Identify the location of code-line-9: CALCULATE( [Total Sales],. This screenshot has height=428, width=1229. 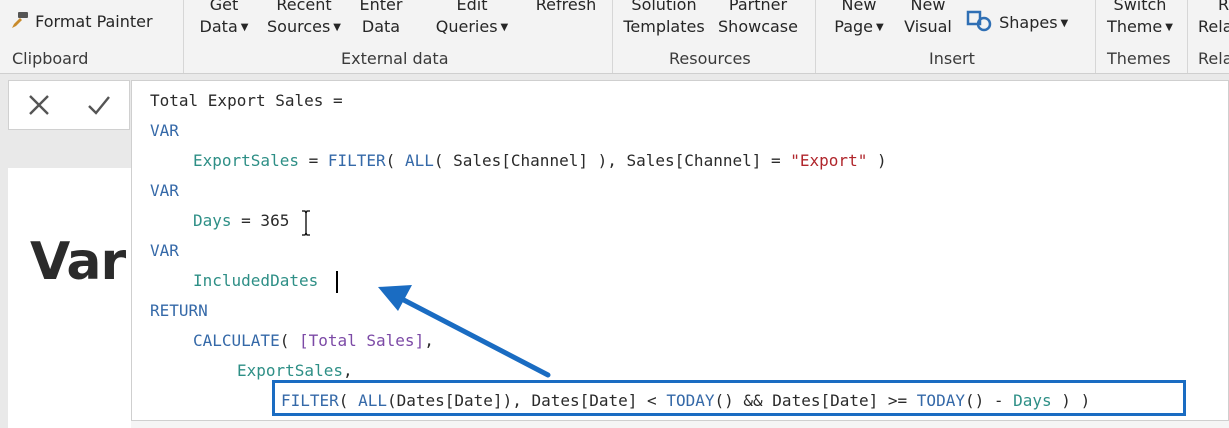
(313, 340).